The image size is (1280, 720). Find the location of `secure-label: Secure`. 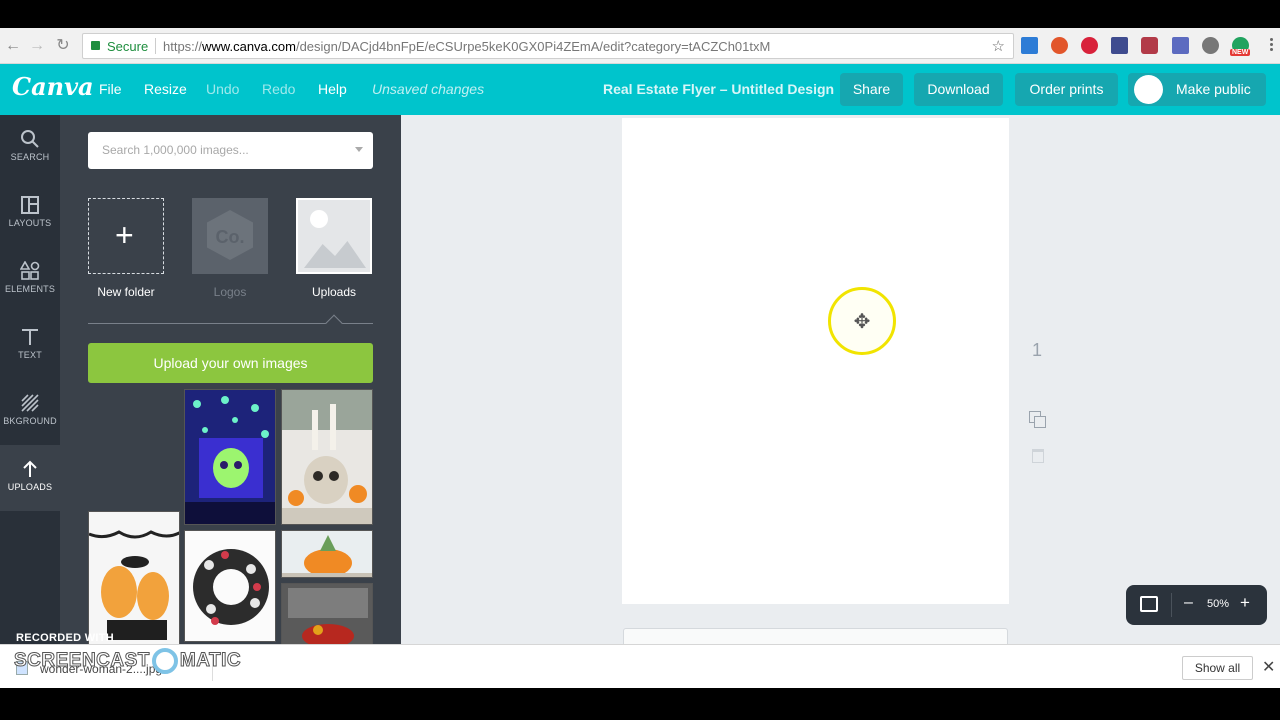

secure-label: Secure is located at coordinates (128, 46).